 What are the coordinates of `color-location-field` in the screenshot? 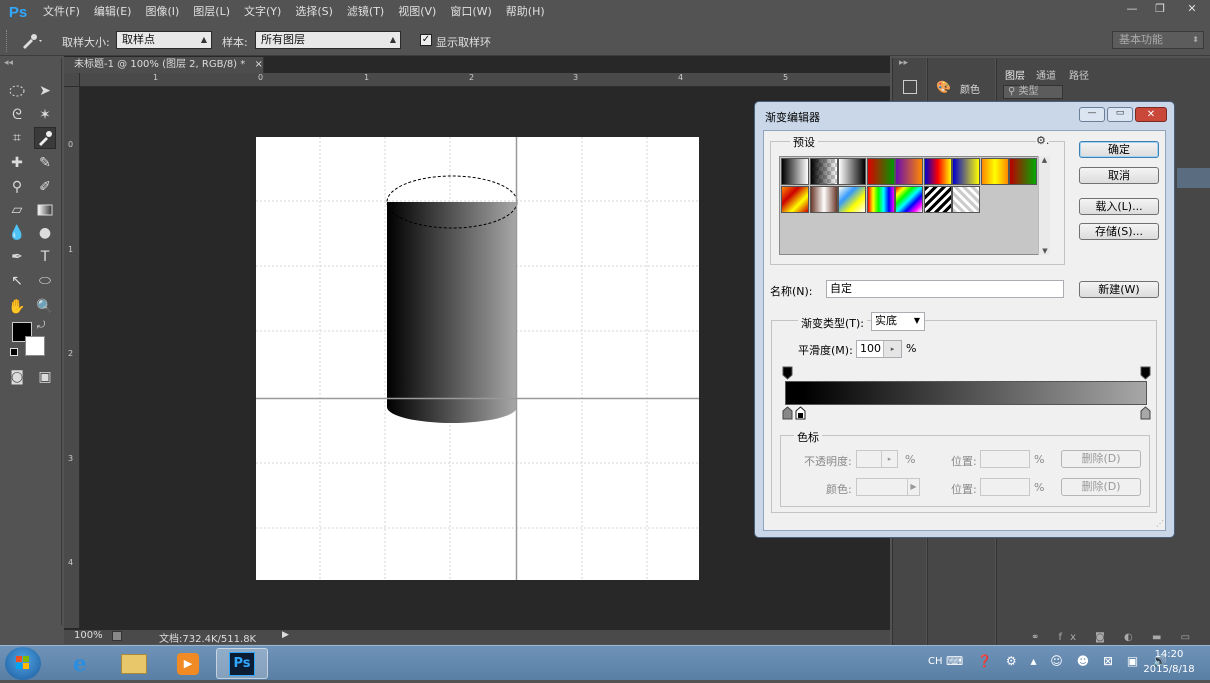 It's located at (1005, 487).